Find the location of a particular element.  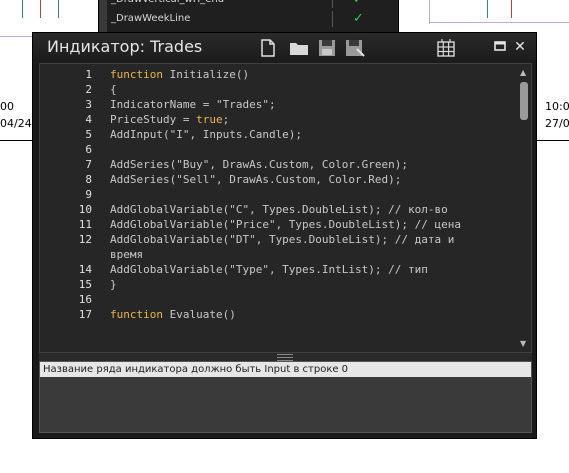

splitter-grip-icon is located at coordinates (285, 357).